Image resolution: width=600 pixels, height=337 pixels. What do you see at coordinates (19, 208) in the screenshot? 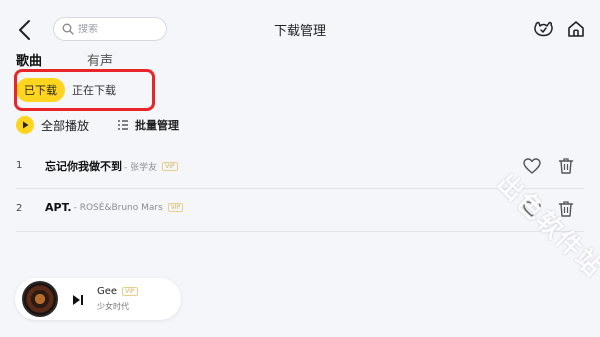
I see `song-index: 2` at bounding box center [19, 208].